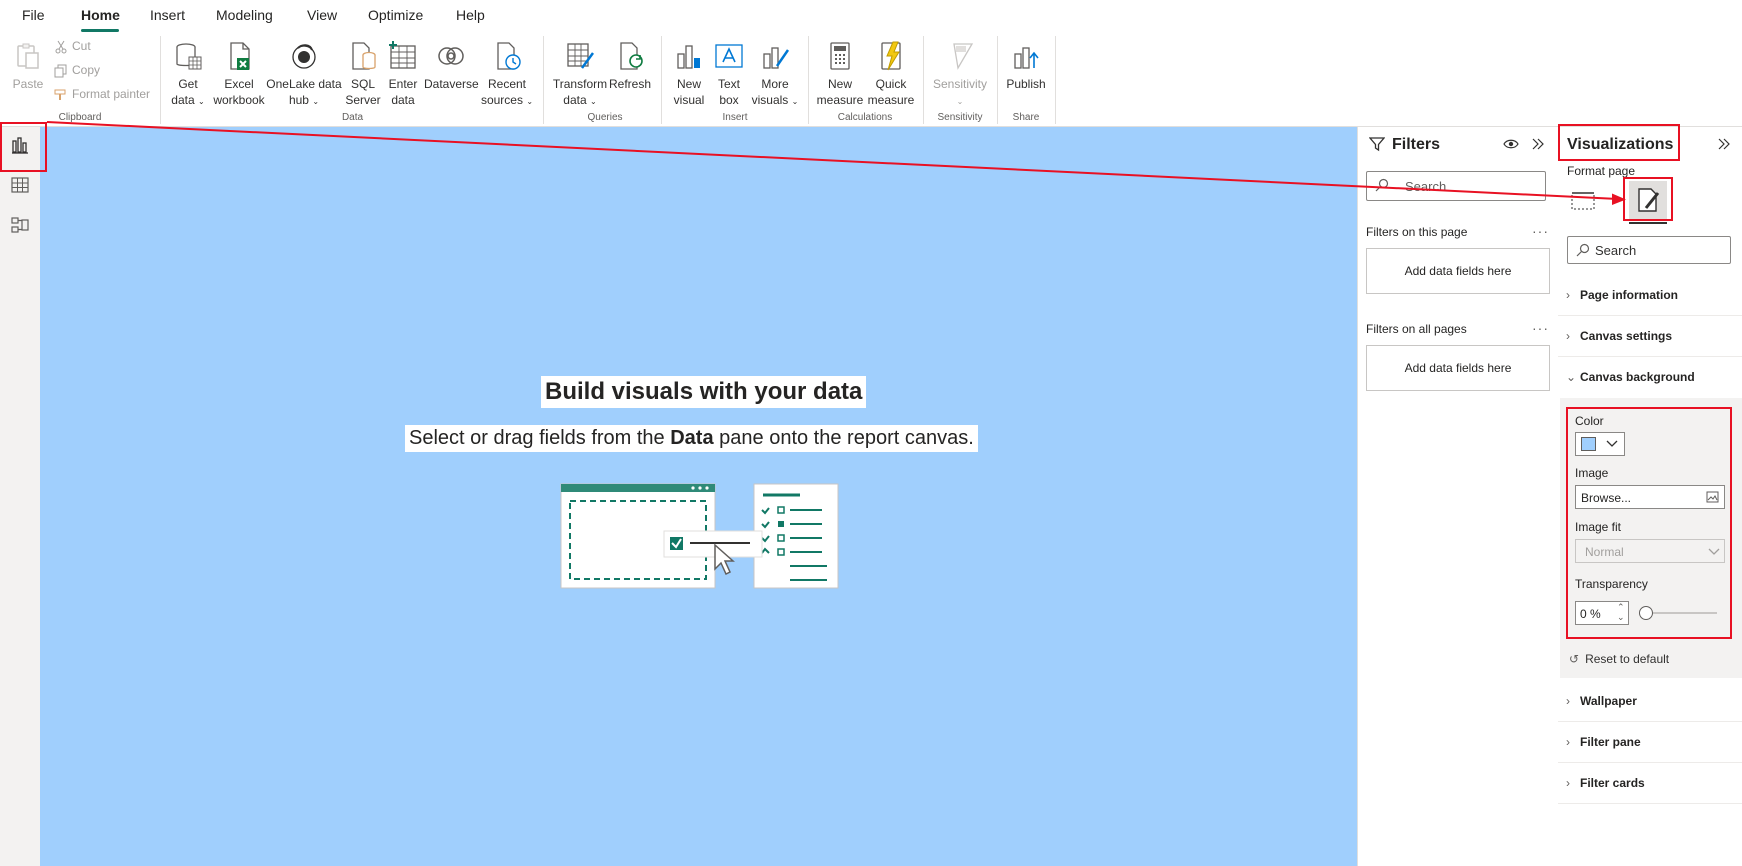  I want to click on refresh-button: Refresh, so click(630, 66).